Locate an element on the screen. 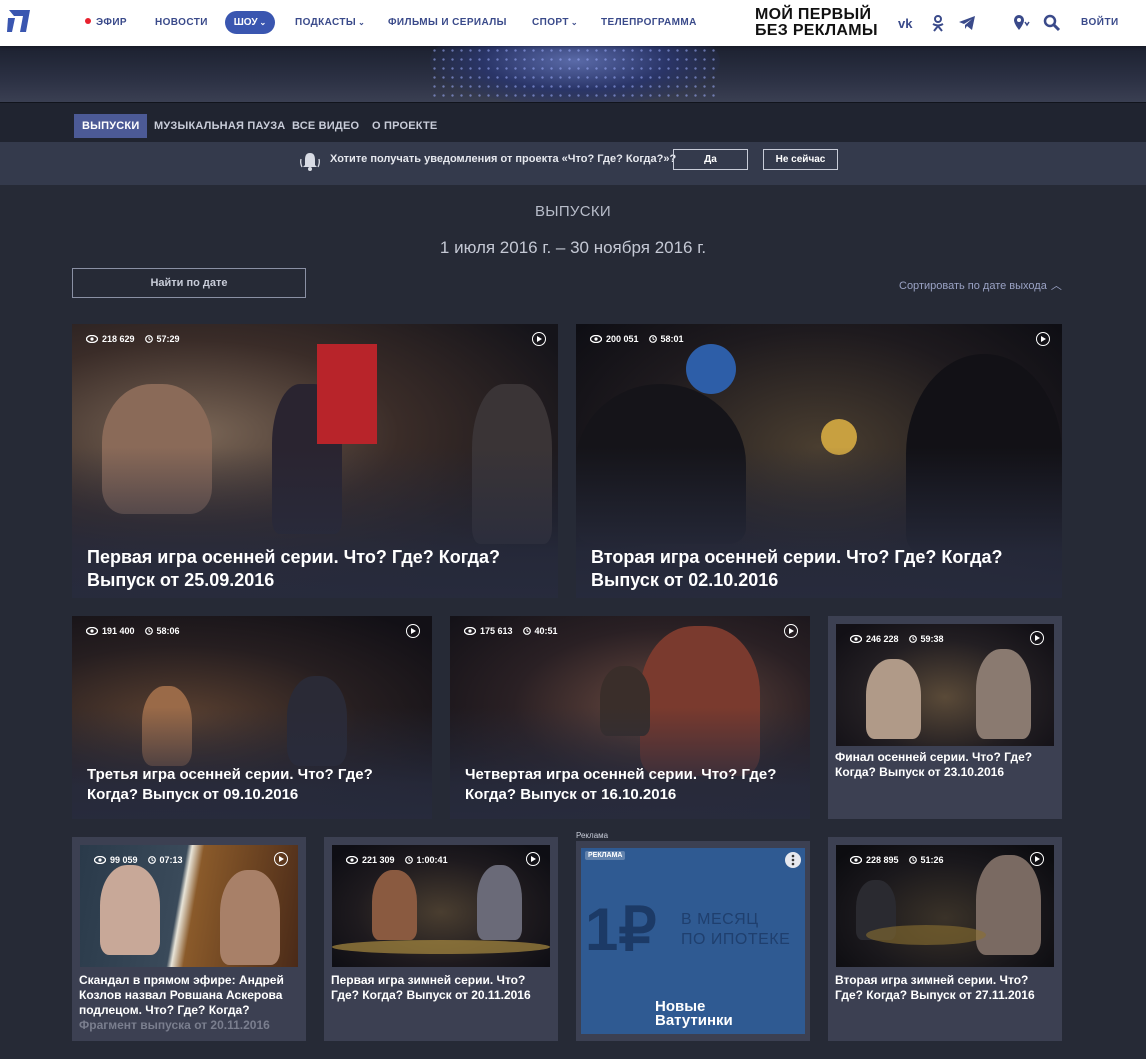 This screenshot has width=1146, height=1059. episode-subtitle: Фрагмент выпуска от 20.11.2016 is located at coordinates (174, 1025).